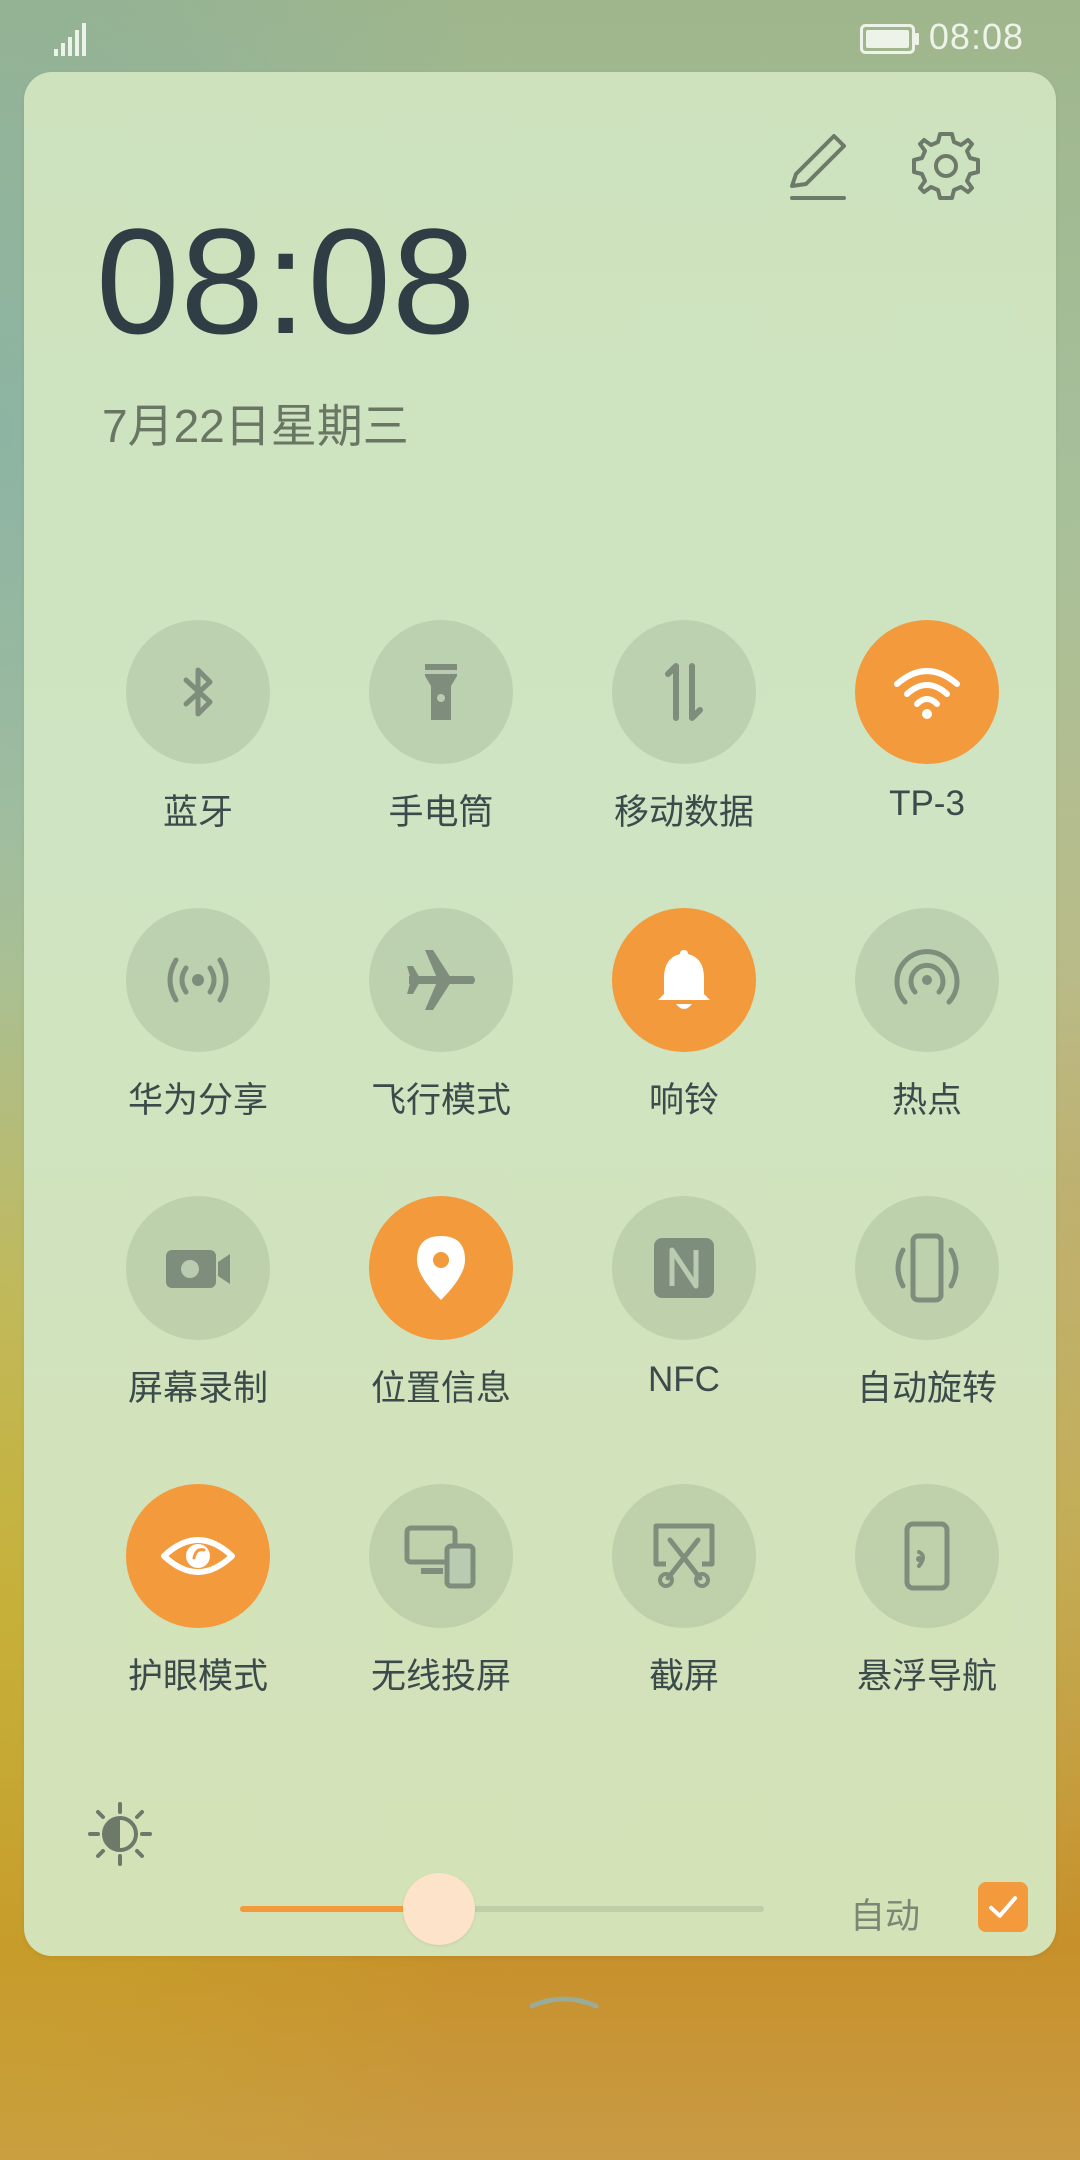 This screenshot has width=1080, height=2160. I want to click on tile-screenshot: 截屏, so click(684, 1604).